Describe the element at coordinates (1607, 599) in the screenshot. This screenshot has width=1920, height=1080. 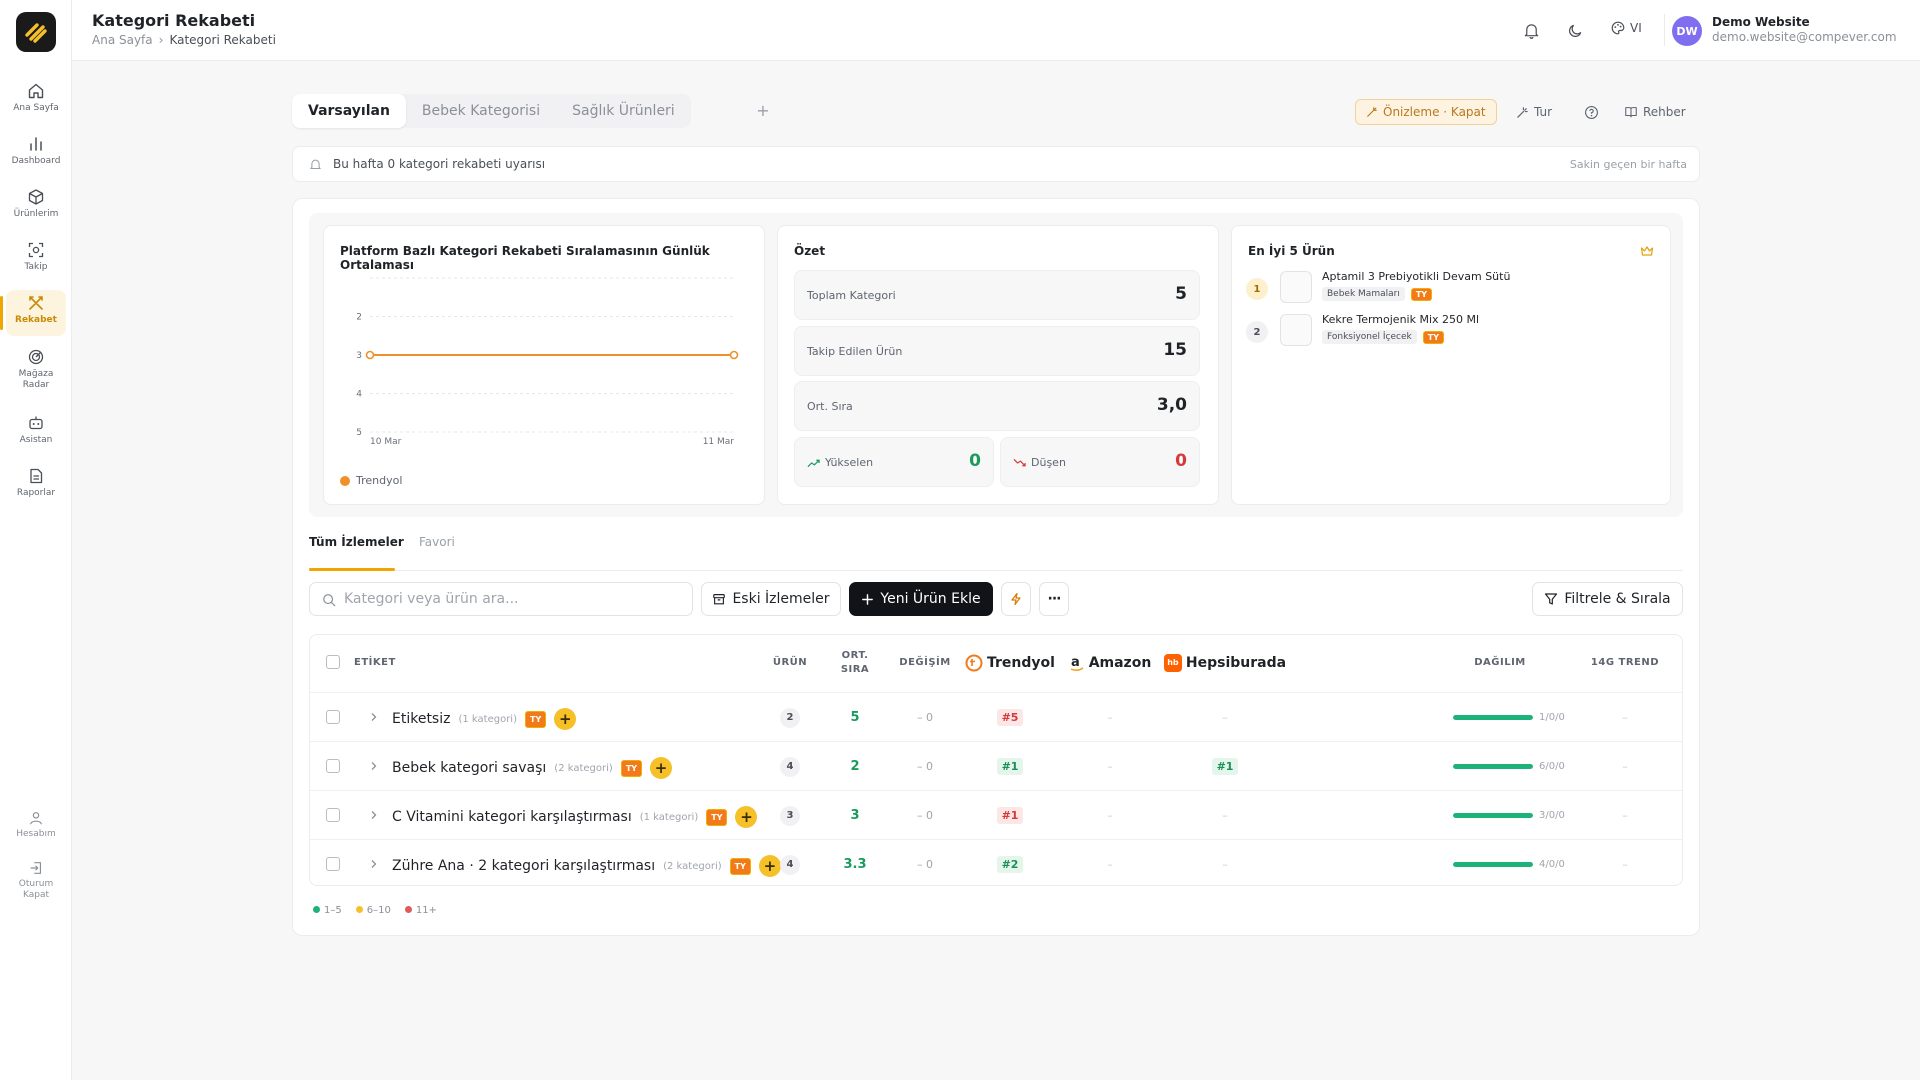
I see `filter-sort-button: Filtrele & Sırala` at that location.